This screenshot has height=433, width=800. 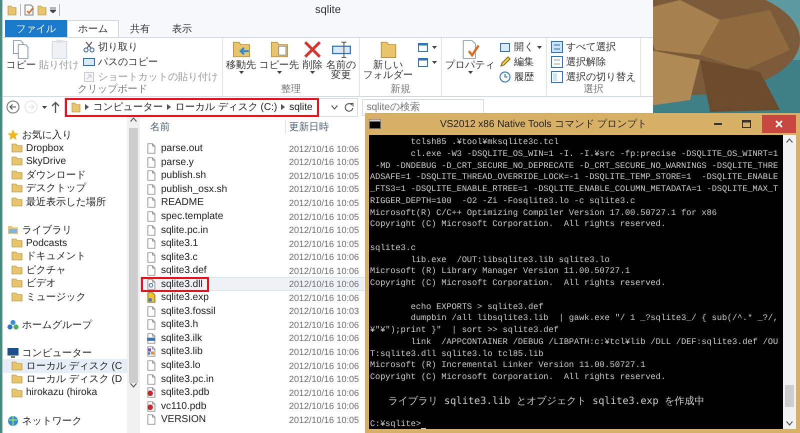 What do you see at coordinates (150, 47) in the screenshot?
I see `ribbon-button: 切り取り` at bounding box center [150, 47].